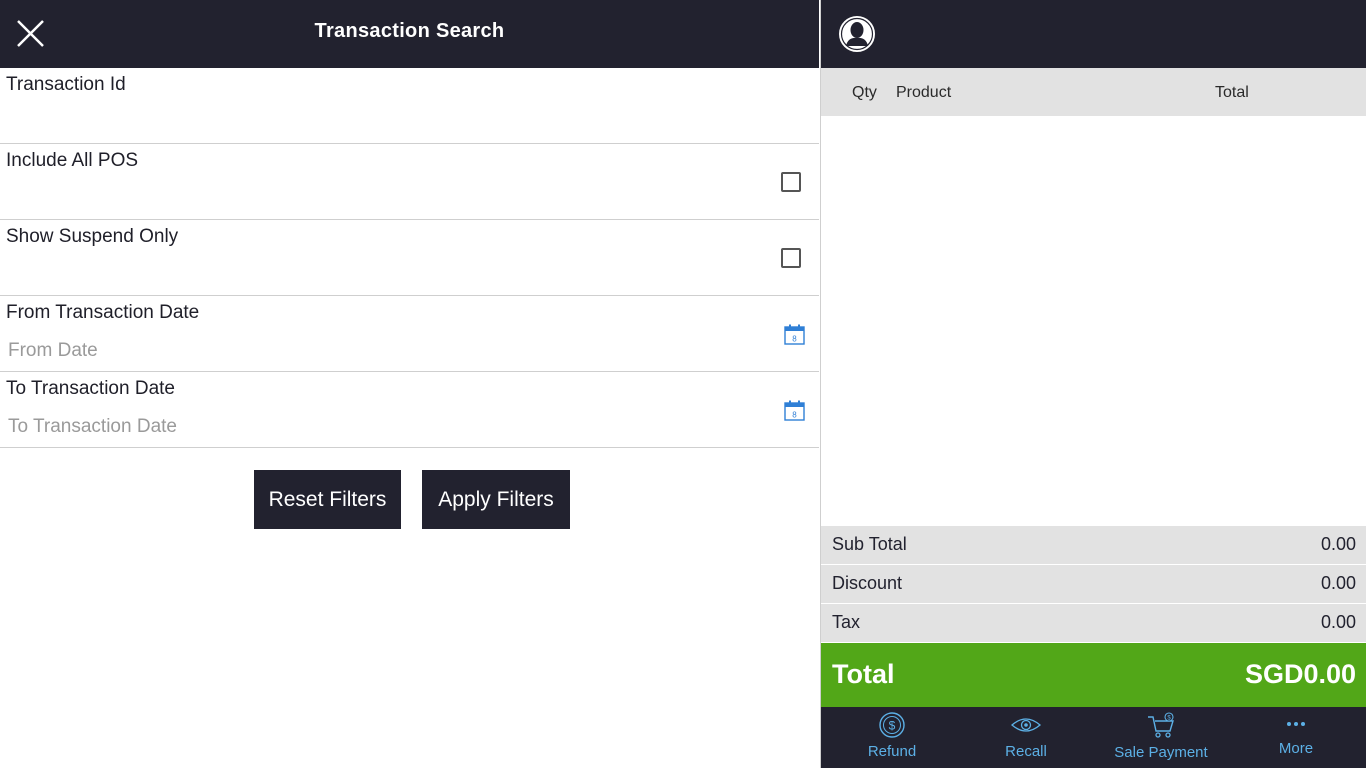 The height and width of the screenshot is (768, 1366). I want to click on to-date-calendar-day: 8, so click(794, 415).